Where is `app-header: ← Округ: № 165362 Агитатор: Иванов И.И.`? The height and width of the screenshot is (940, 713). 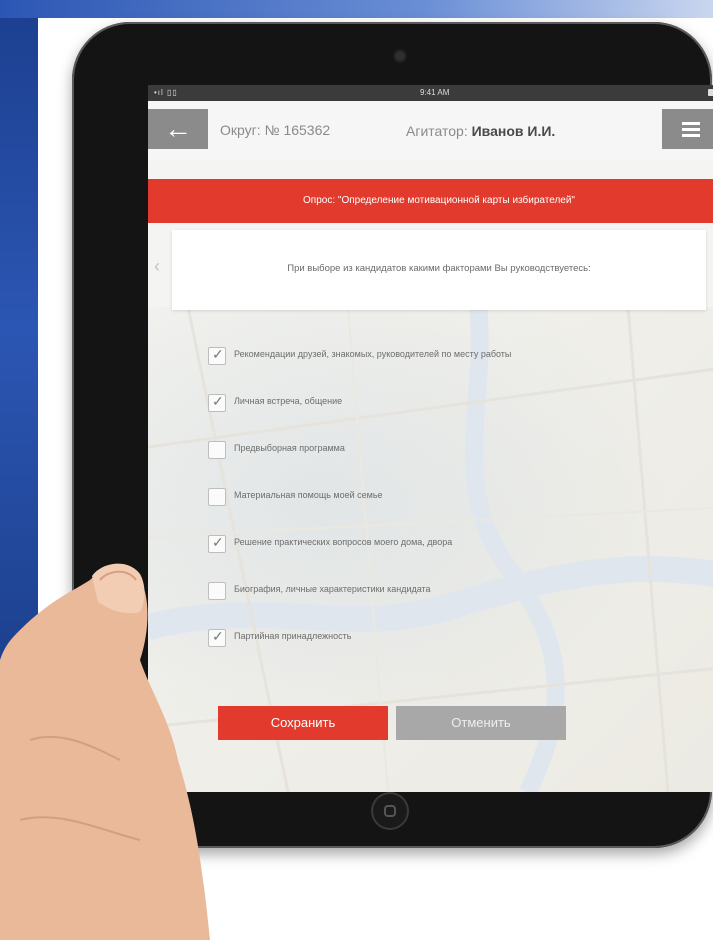
app-header: ← Округ: № 165362 Агитатор: Иванов И.И. is located at coordinates (430, 131).